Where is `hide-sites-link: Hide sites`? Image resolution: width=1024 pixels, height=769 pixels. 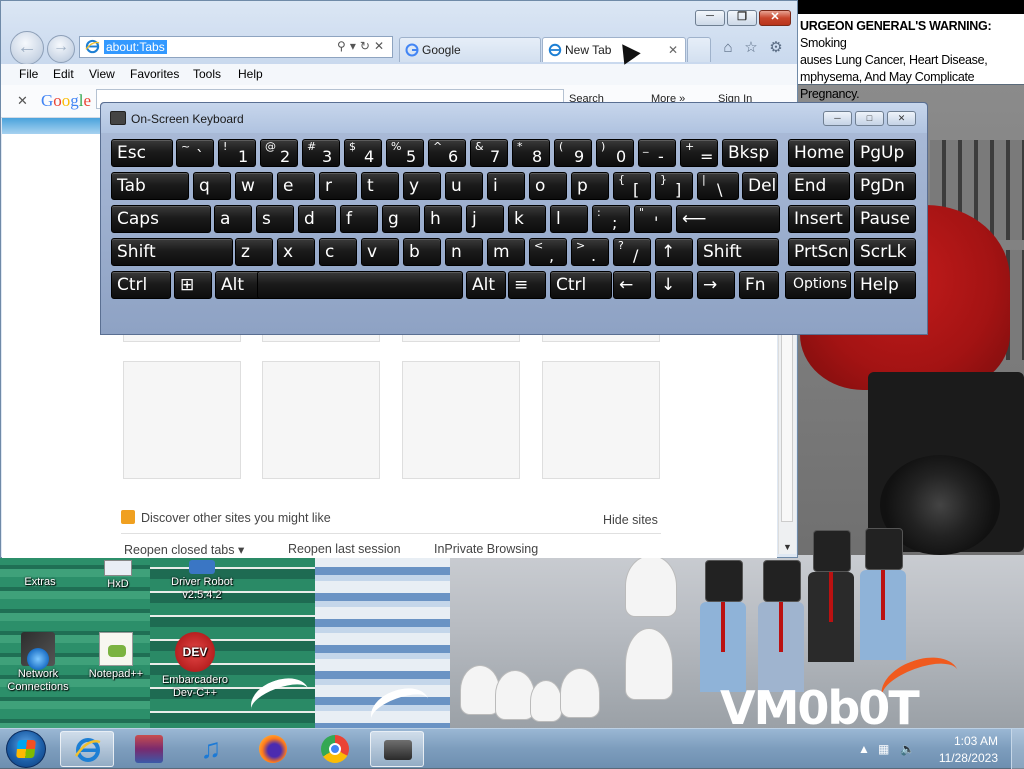 hide-sites-link: Hide sites is located at coordinates (630, 520).